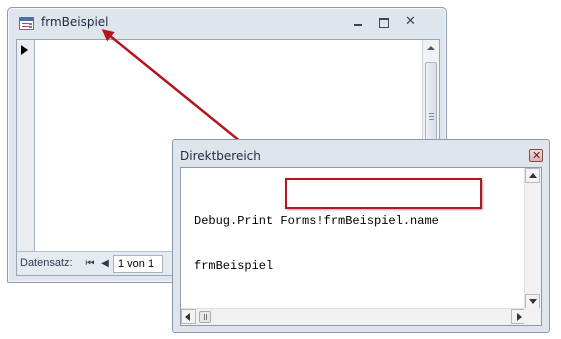 This screenshot has height=339, width=561. Describe the element at coordinates (227, 22) in the screenshot. I see `form-titlebar: frmBeispiel ✕` at that location.